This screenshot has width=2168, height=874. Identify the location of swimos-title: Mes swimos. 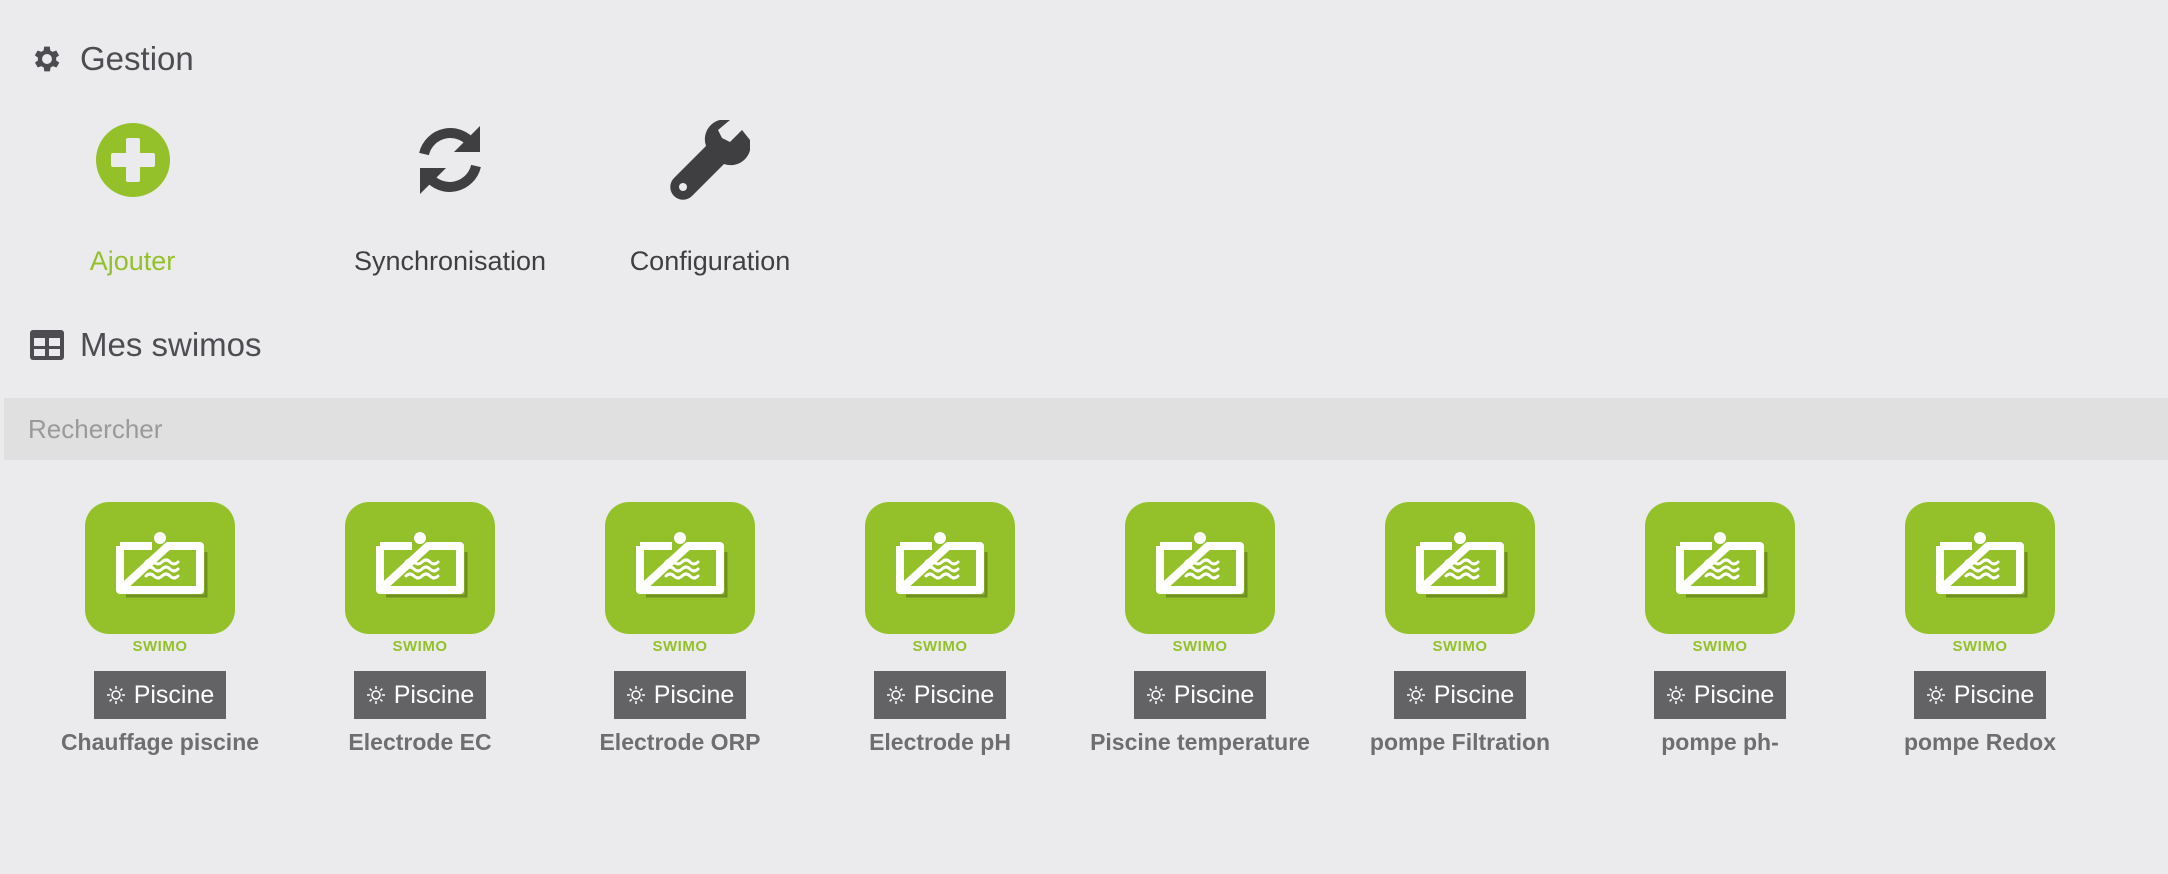
(171, 344).